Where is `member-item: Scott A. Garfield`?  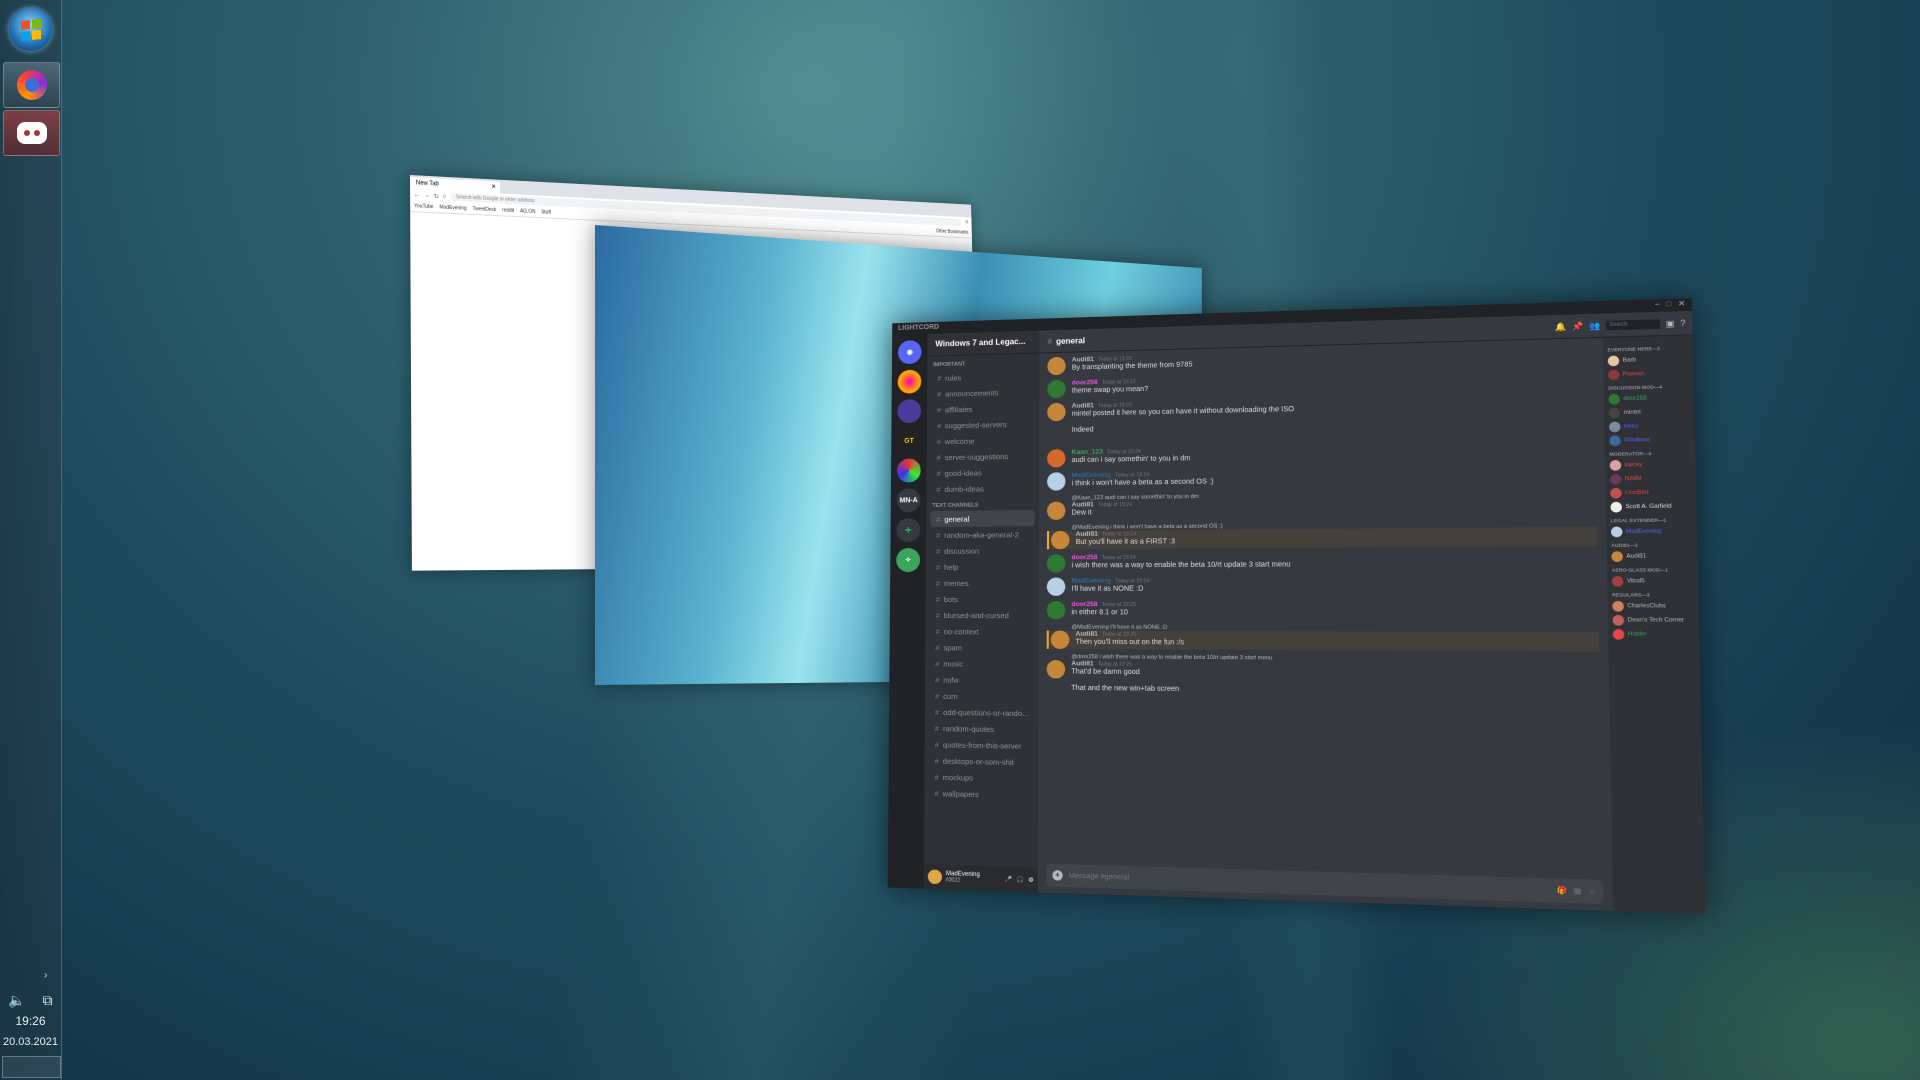 member-item: Scott A. Garfield is located at coordinates (1650, 507).